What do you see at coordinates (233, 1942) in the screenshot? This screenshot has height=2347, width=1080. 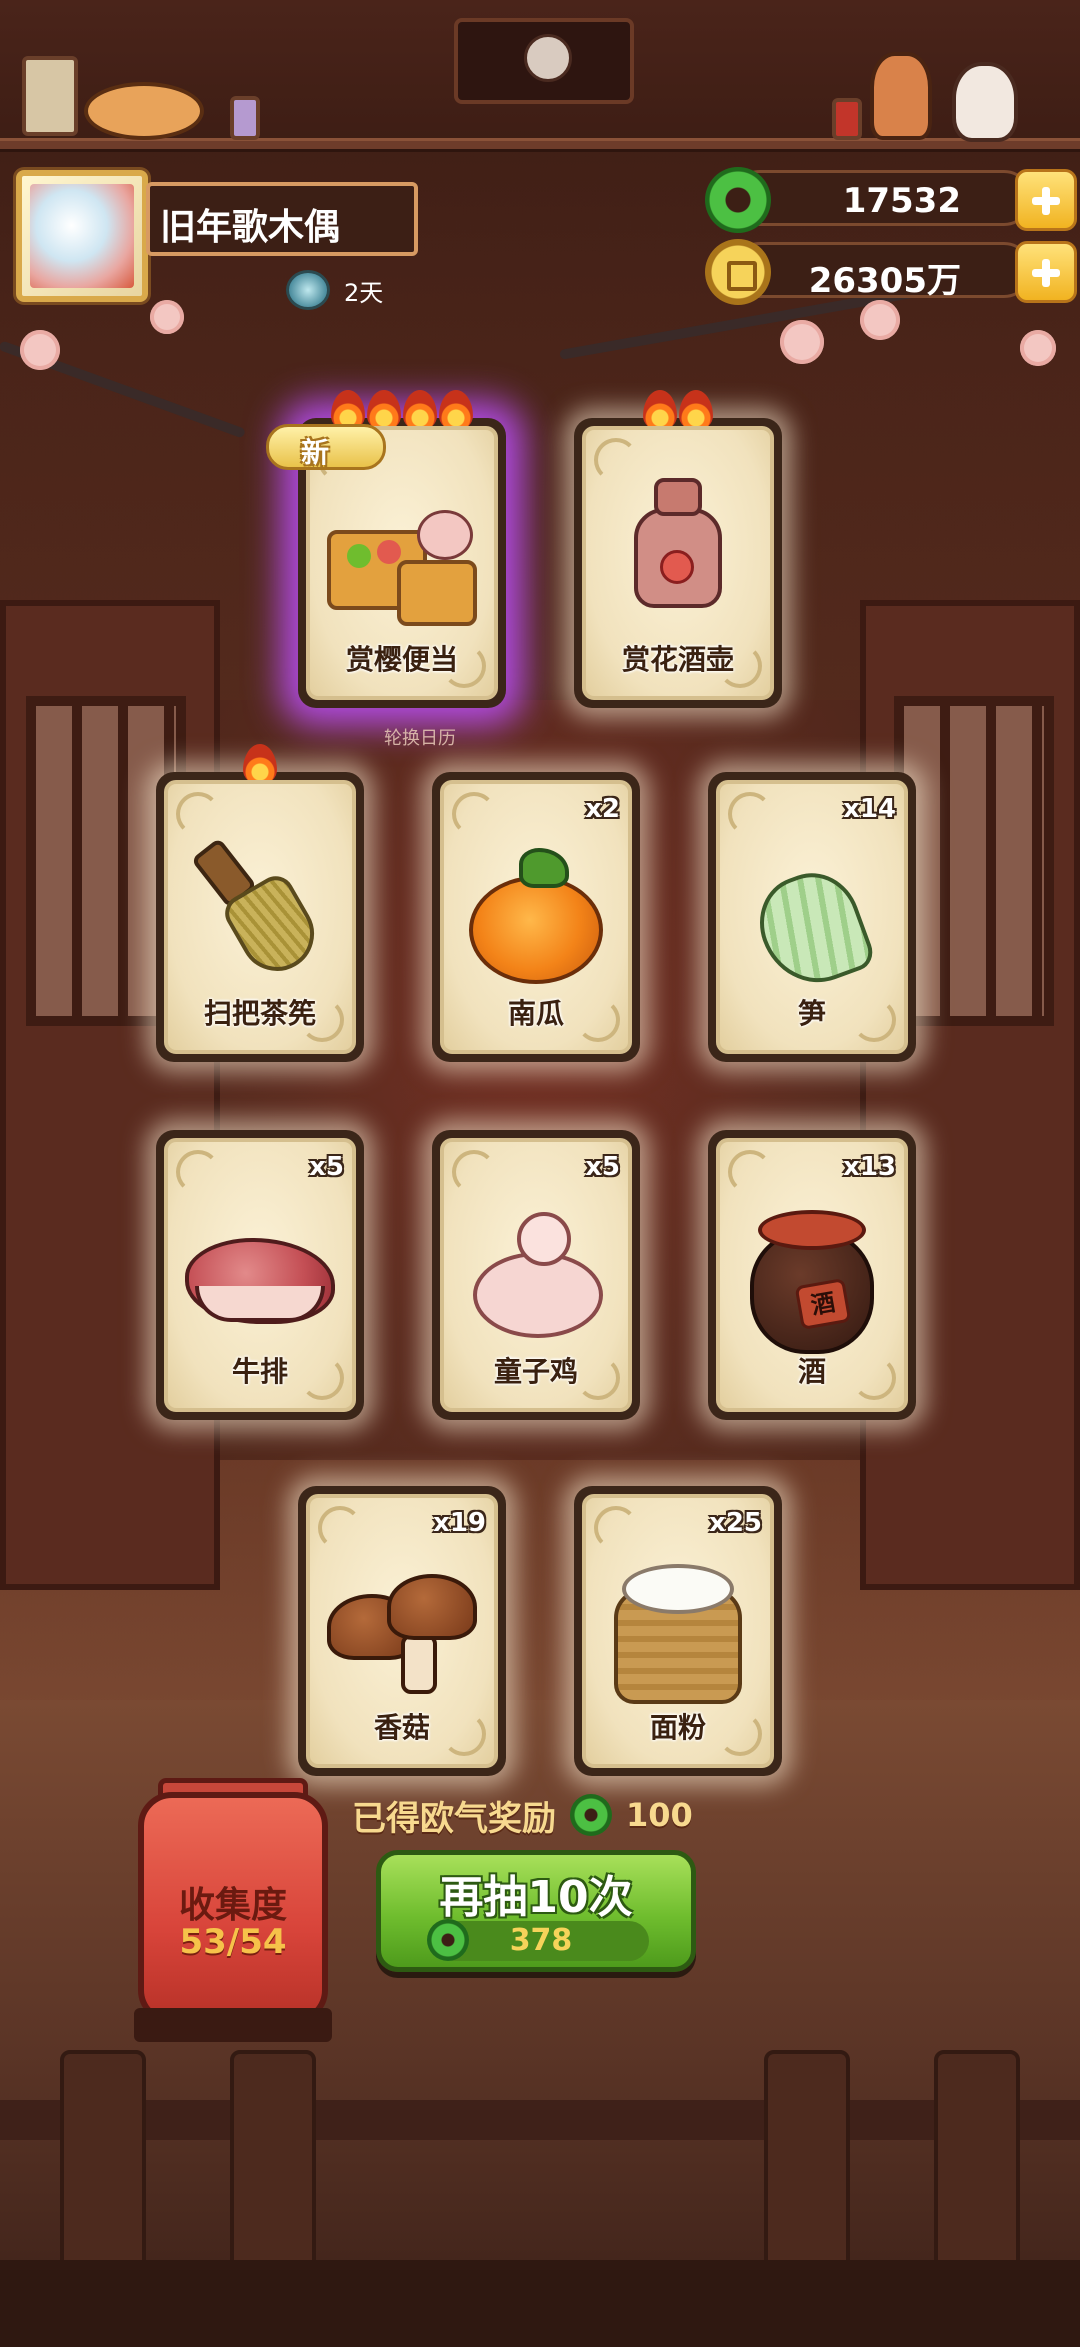 I see `collection-progress: 53/54` at bounding box center [233, 1942].